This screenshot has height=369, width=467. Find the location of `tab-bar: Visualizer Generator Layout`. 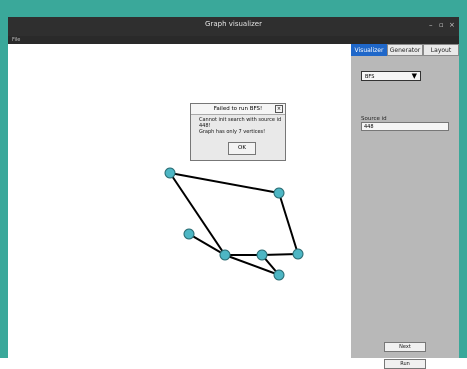

tab-bar: Visualizer Generator Layout is located at coordinates (405, 50).